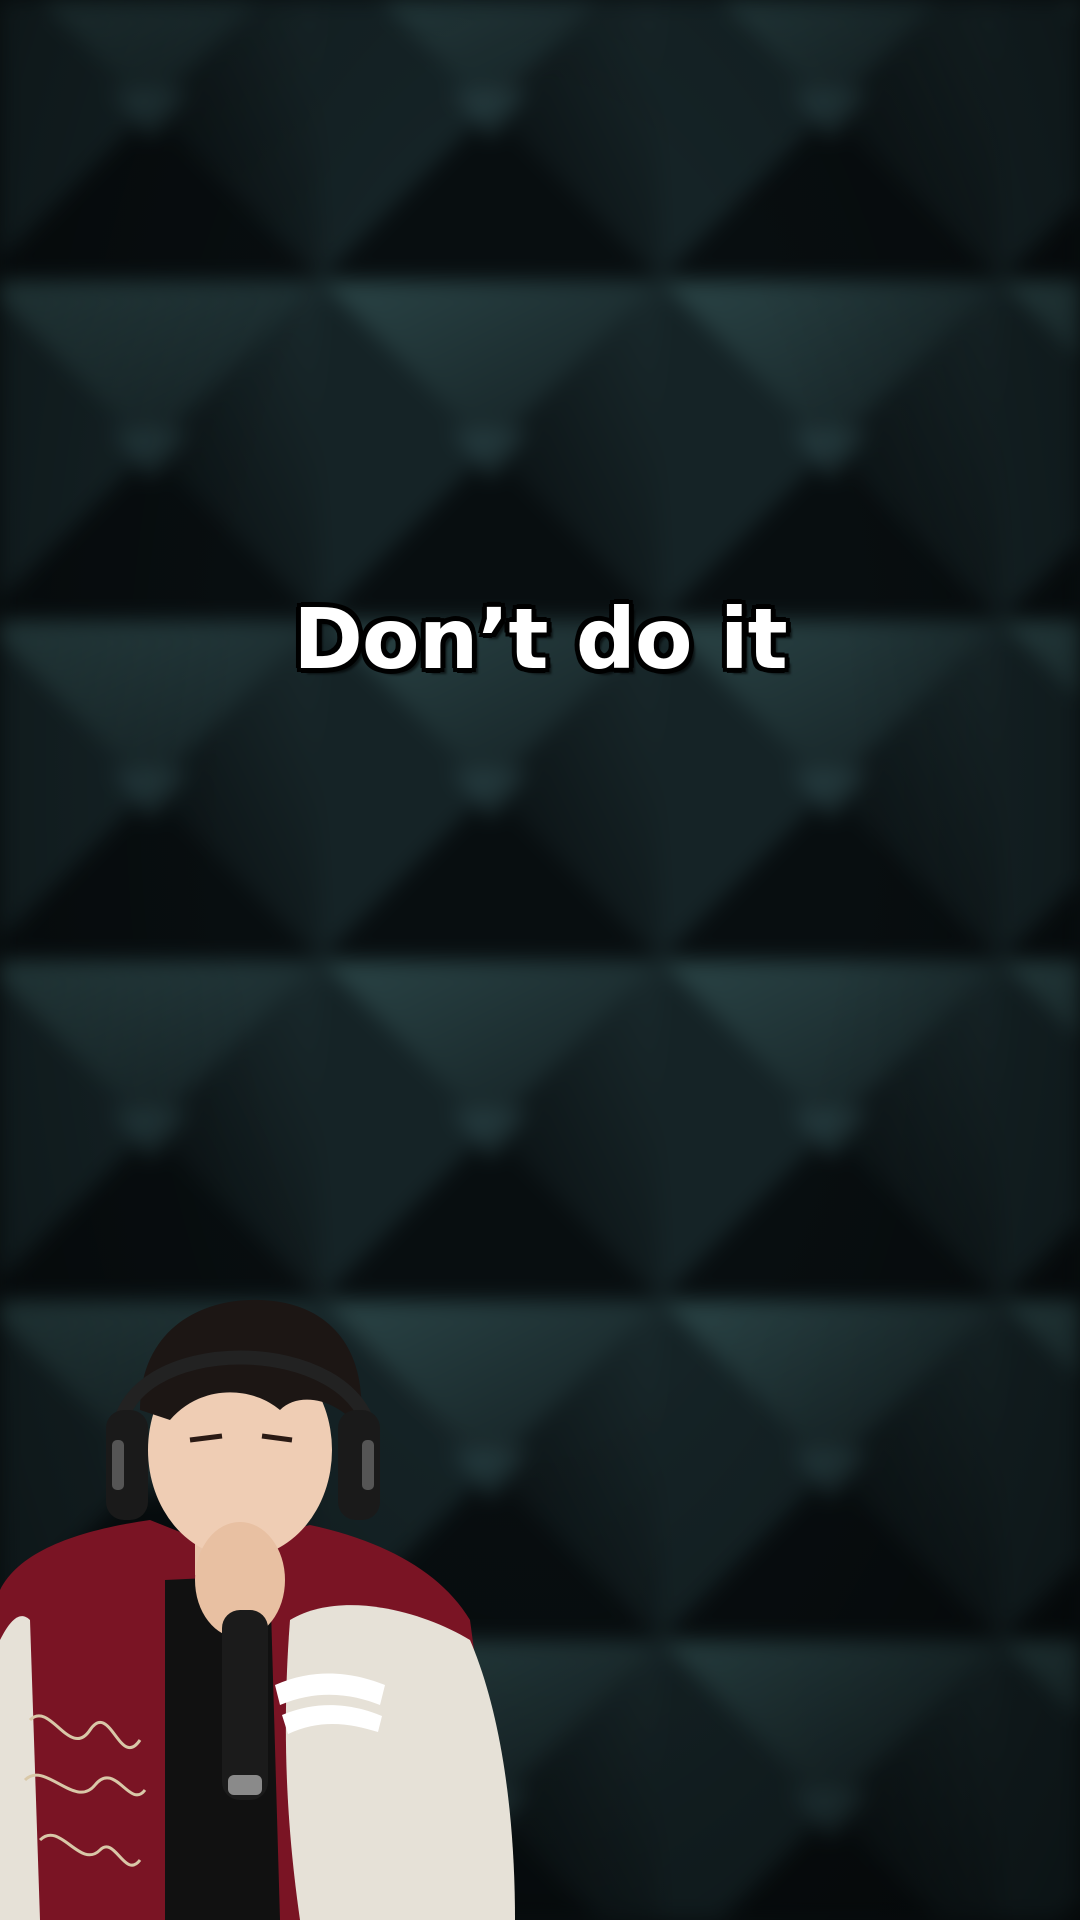  What do you see at coordinates (540, 639) in the screenshot?
I see `video-caption: Don’t do it` at bounding box center [540, 639].